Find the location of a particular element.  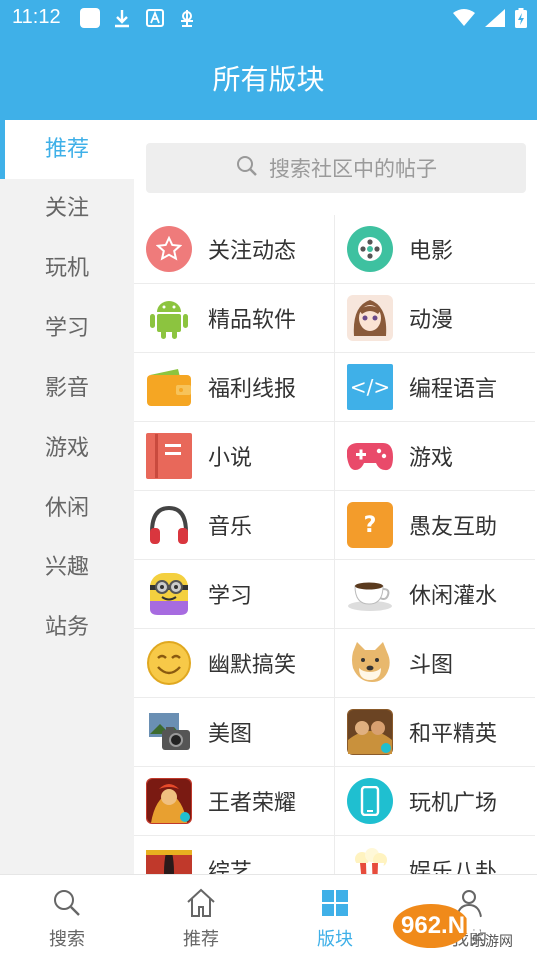

anime-girl-icon is located at coordinates (370, 318).